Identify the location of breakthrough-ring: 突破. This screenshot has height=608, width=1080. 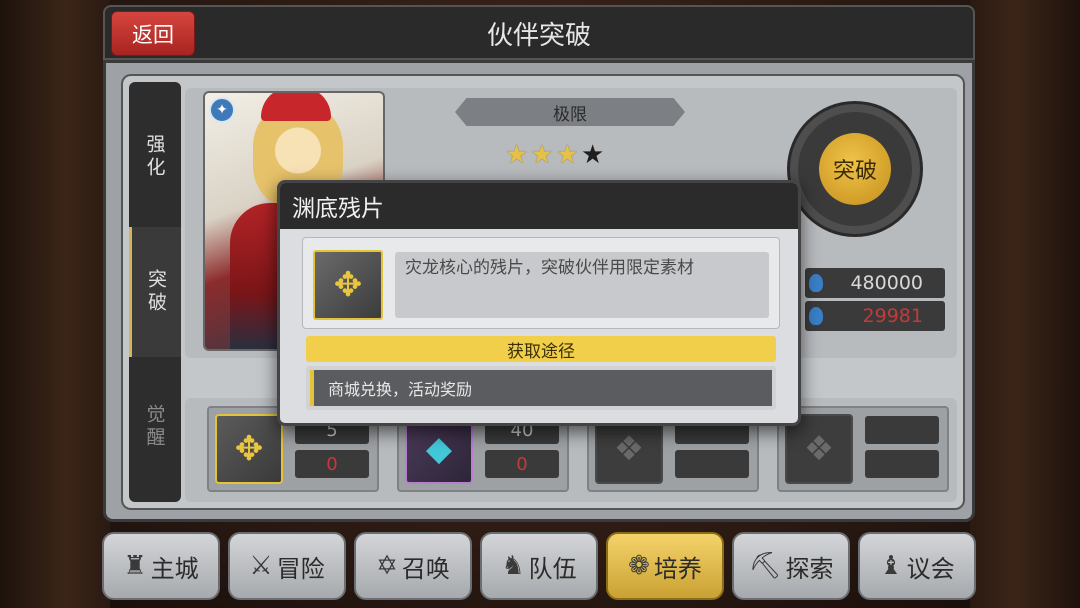
(855, 169).